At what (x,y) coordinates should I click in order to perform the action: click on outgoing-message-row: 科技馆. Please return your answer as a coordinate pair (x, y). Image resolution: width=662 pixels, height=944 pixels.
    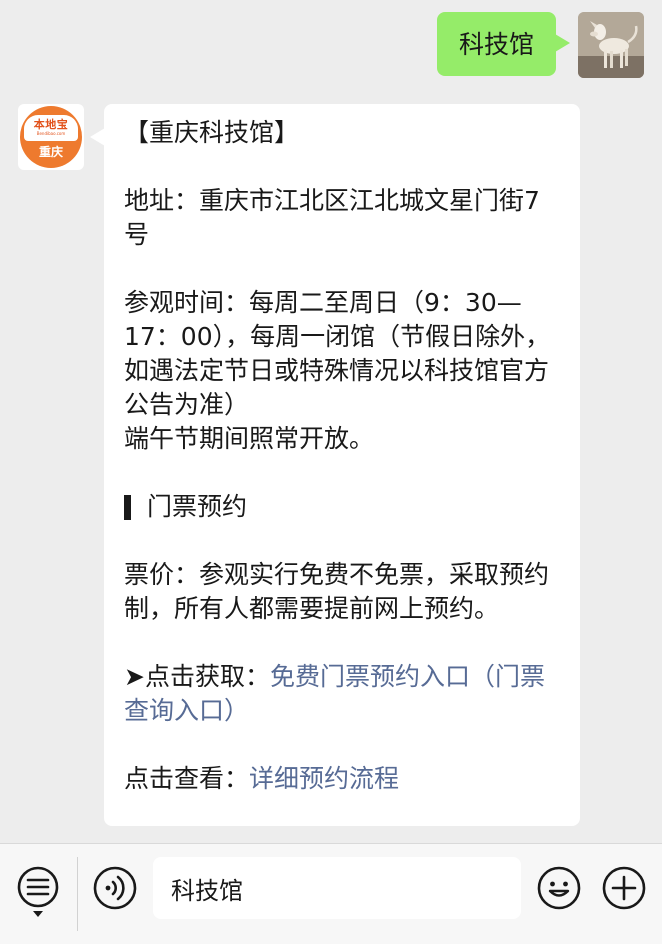
    Looking at the image, I should click on (540, 45).